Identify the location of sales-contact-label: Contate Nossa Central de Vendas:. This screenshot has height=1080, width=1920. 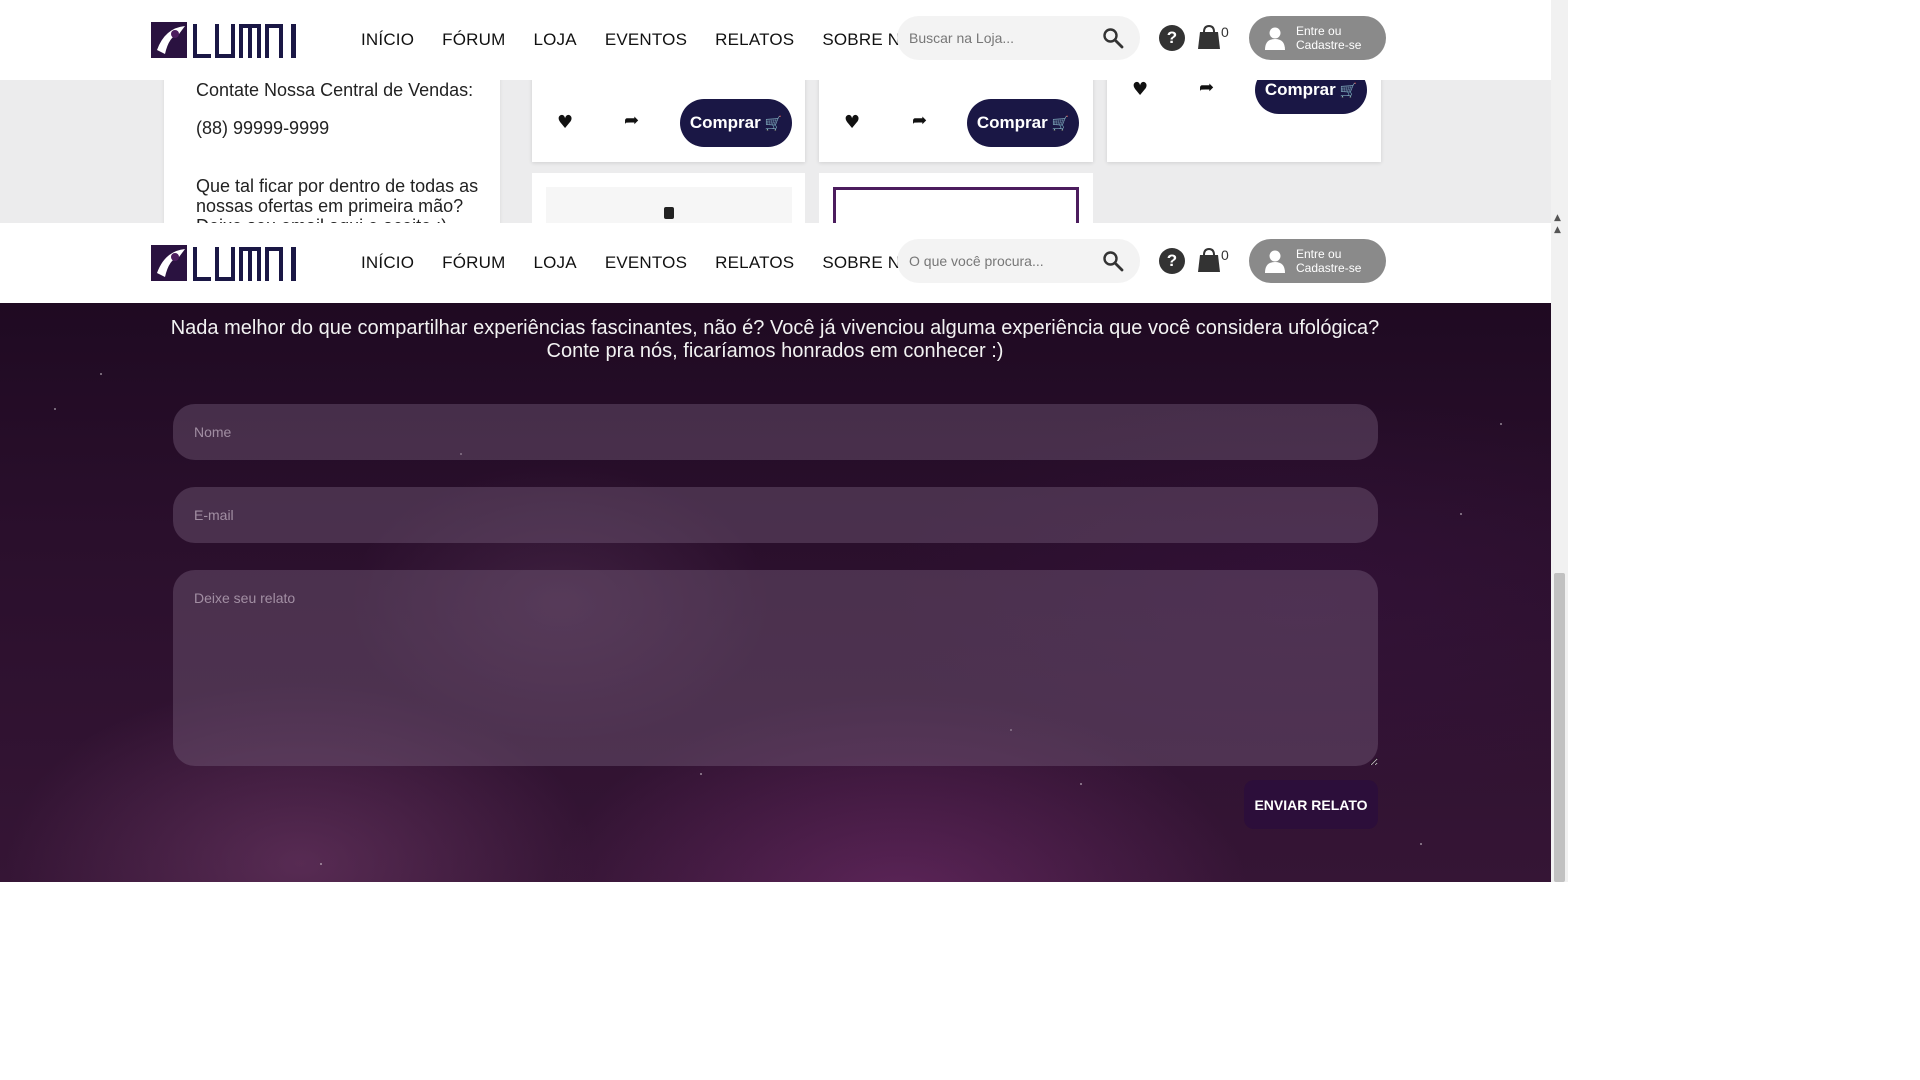
(335, 90).